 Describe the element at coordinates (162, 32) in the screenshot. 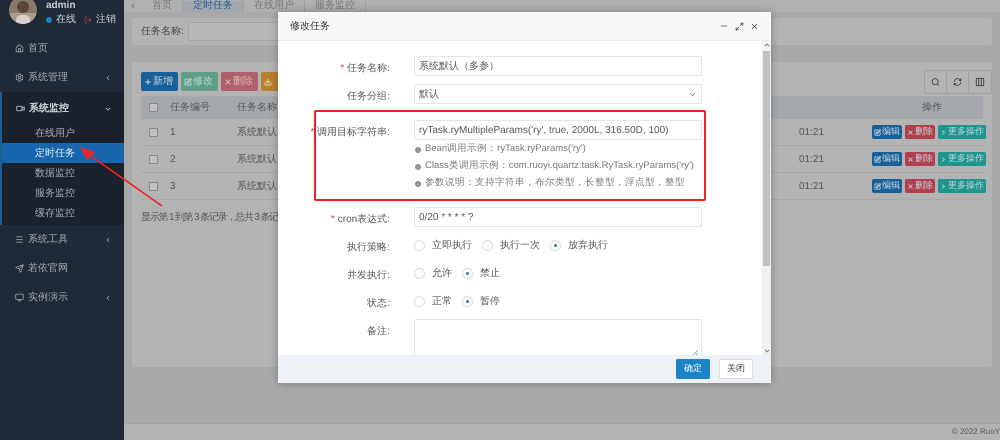

I see `search-label: 任务名称:` at that location.